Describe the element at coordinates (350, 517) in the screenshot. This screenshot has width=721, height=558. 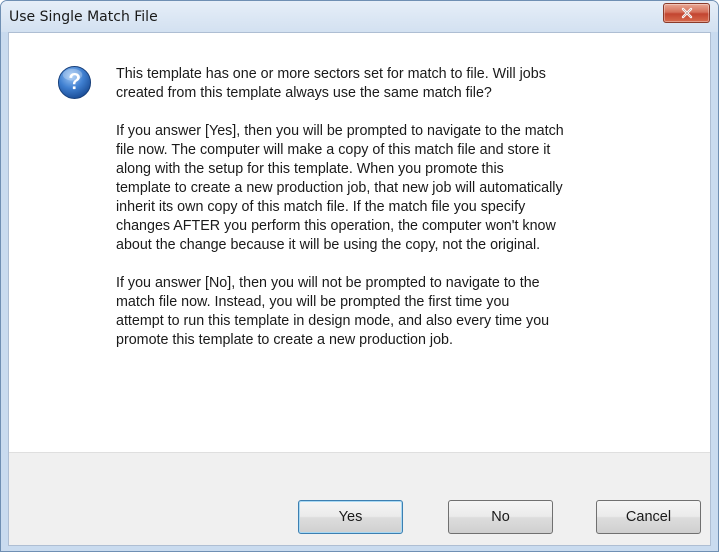
I see `yes-button: Yes` at that location.